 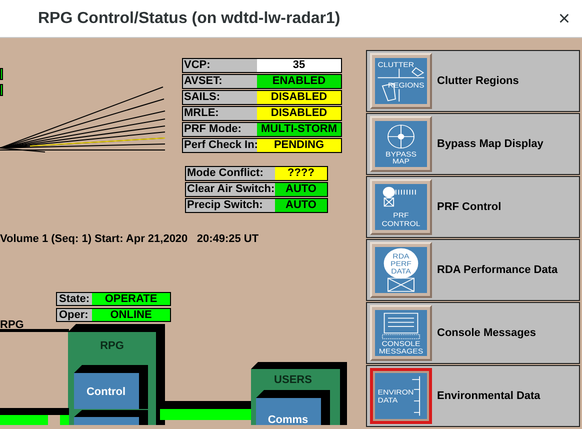 I want to click on status-value: OPERATE, so click(x=131, y=299).